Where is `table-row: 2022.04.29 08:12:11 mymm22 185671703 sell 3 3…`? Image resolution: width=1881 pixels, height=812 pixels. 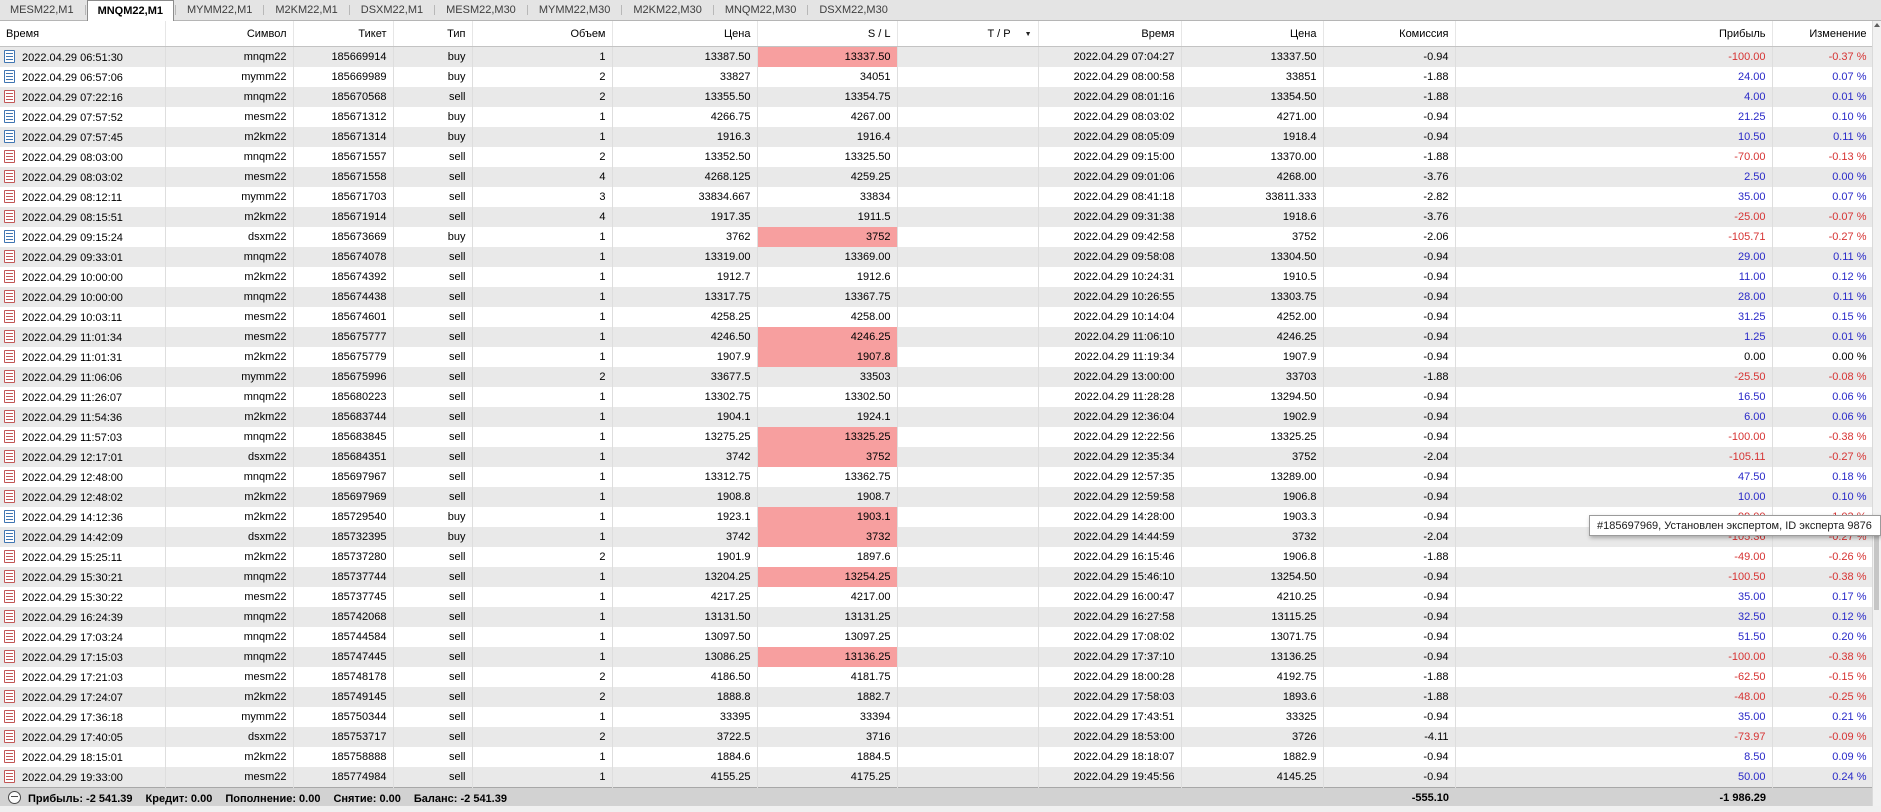
table-row: 2022.04.29 08:12:11 mymm22 185671703 sell 3 3… is located at coordinates (937, 197).